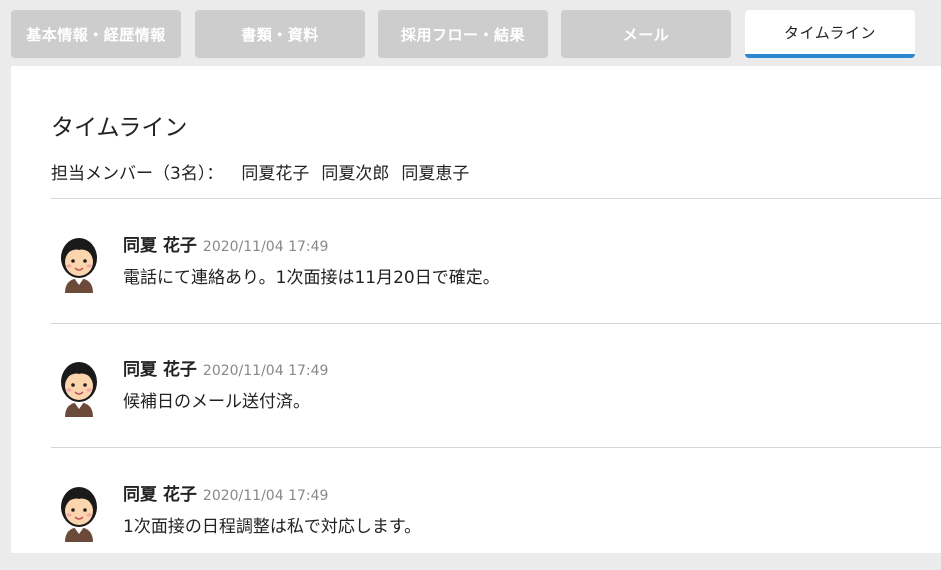  I want to click on entry-message: 電話にて連絡あり。1次面接は11月20日で確定。, so click(311, 278).